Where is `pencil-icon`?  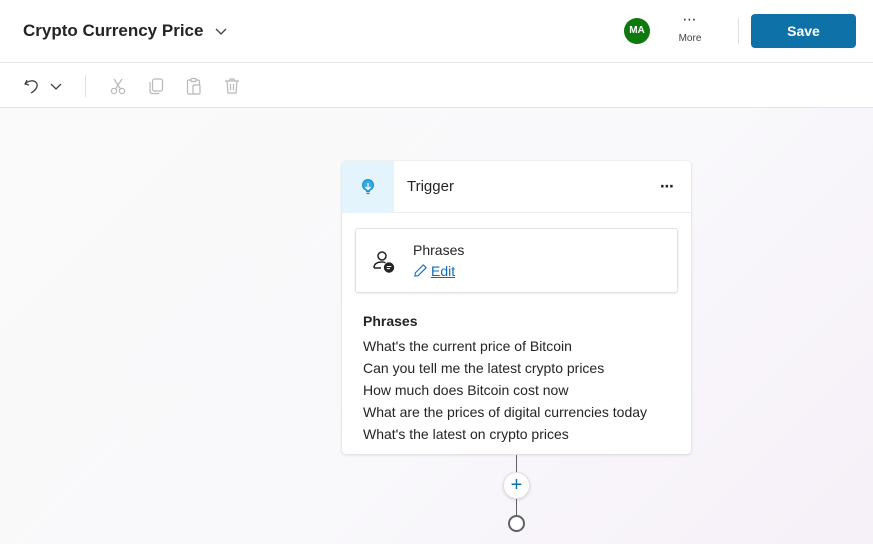
pencil-icon is located at coordinates (420, 270).